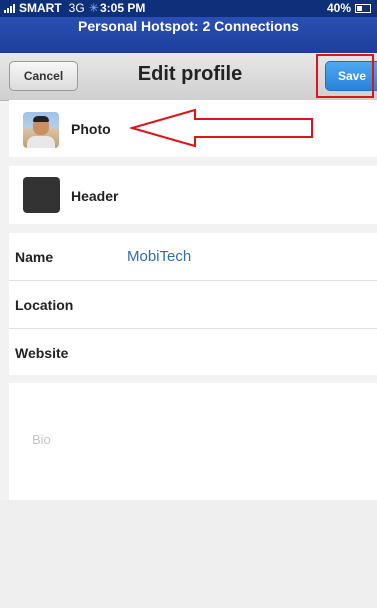 The image size is (377, 608). I want to click on battery-percent: 40%, so click(338, 8).